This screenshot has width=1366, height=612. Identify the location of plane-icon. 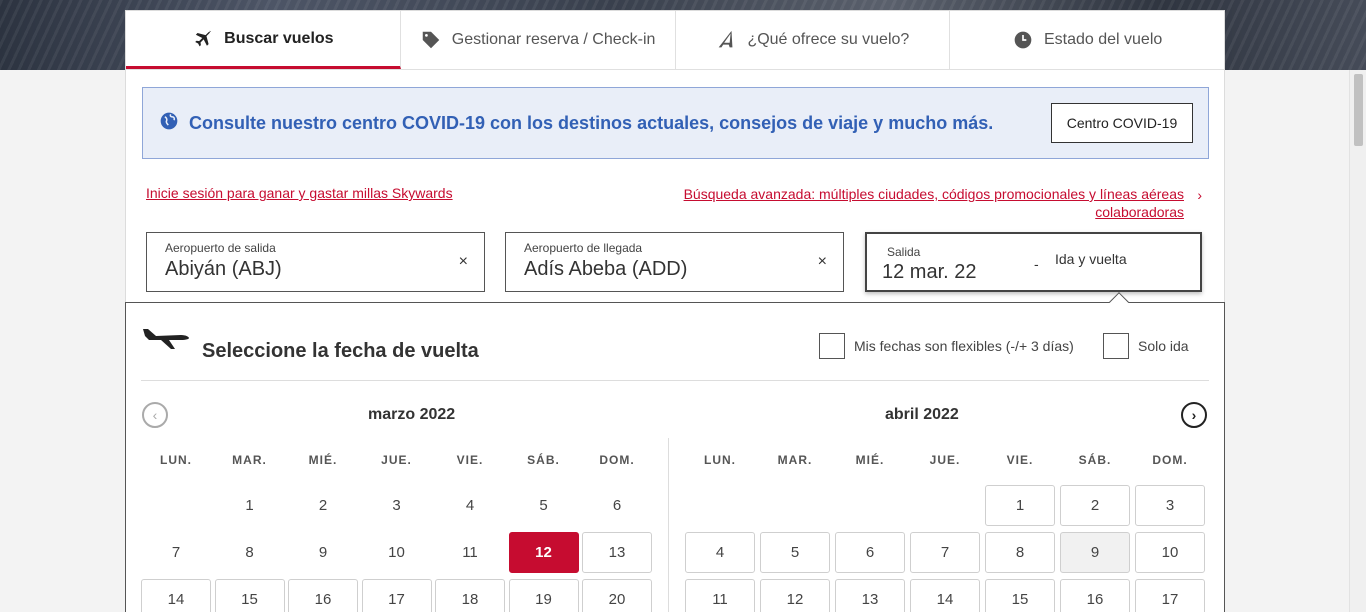
(203, 39).